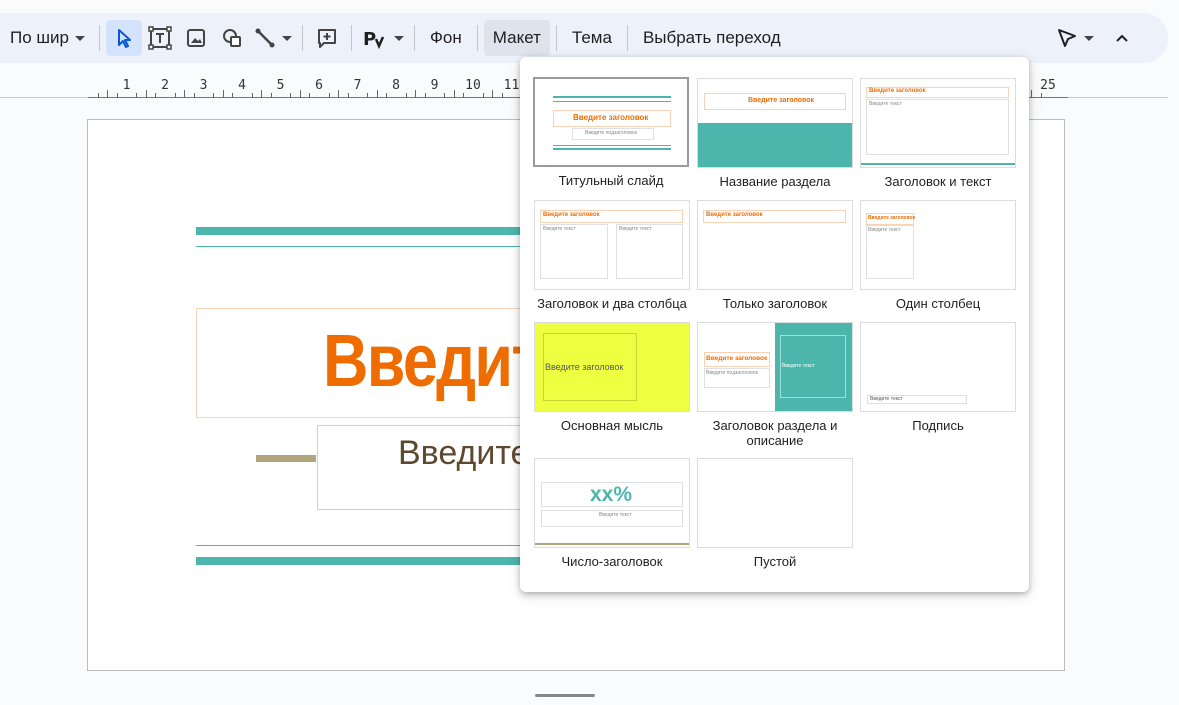 This screenshot has width=1179, height=705. I want to click on svg-text: P, so click(369, 39).